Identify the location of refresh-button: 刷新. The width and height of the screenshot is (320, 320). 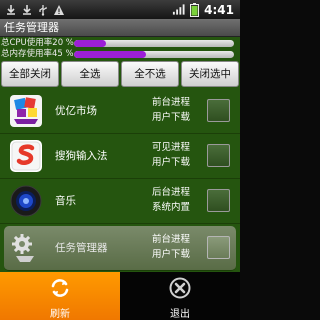
(60, 296).